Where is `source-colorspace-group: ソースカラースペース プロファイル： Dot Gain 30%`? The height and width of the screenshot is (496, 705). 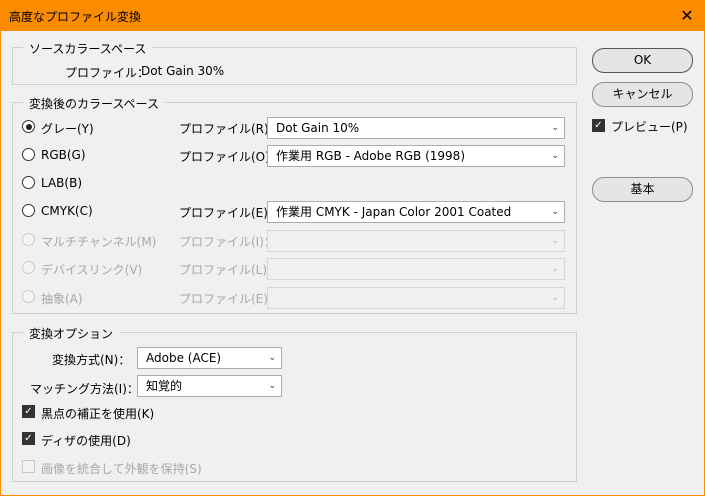
source-colorspace-group: ソースカラースペース プロファイル： Dot Gain 30% is located at coordinates (294, 62).